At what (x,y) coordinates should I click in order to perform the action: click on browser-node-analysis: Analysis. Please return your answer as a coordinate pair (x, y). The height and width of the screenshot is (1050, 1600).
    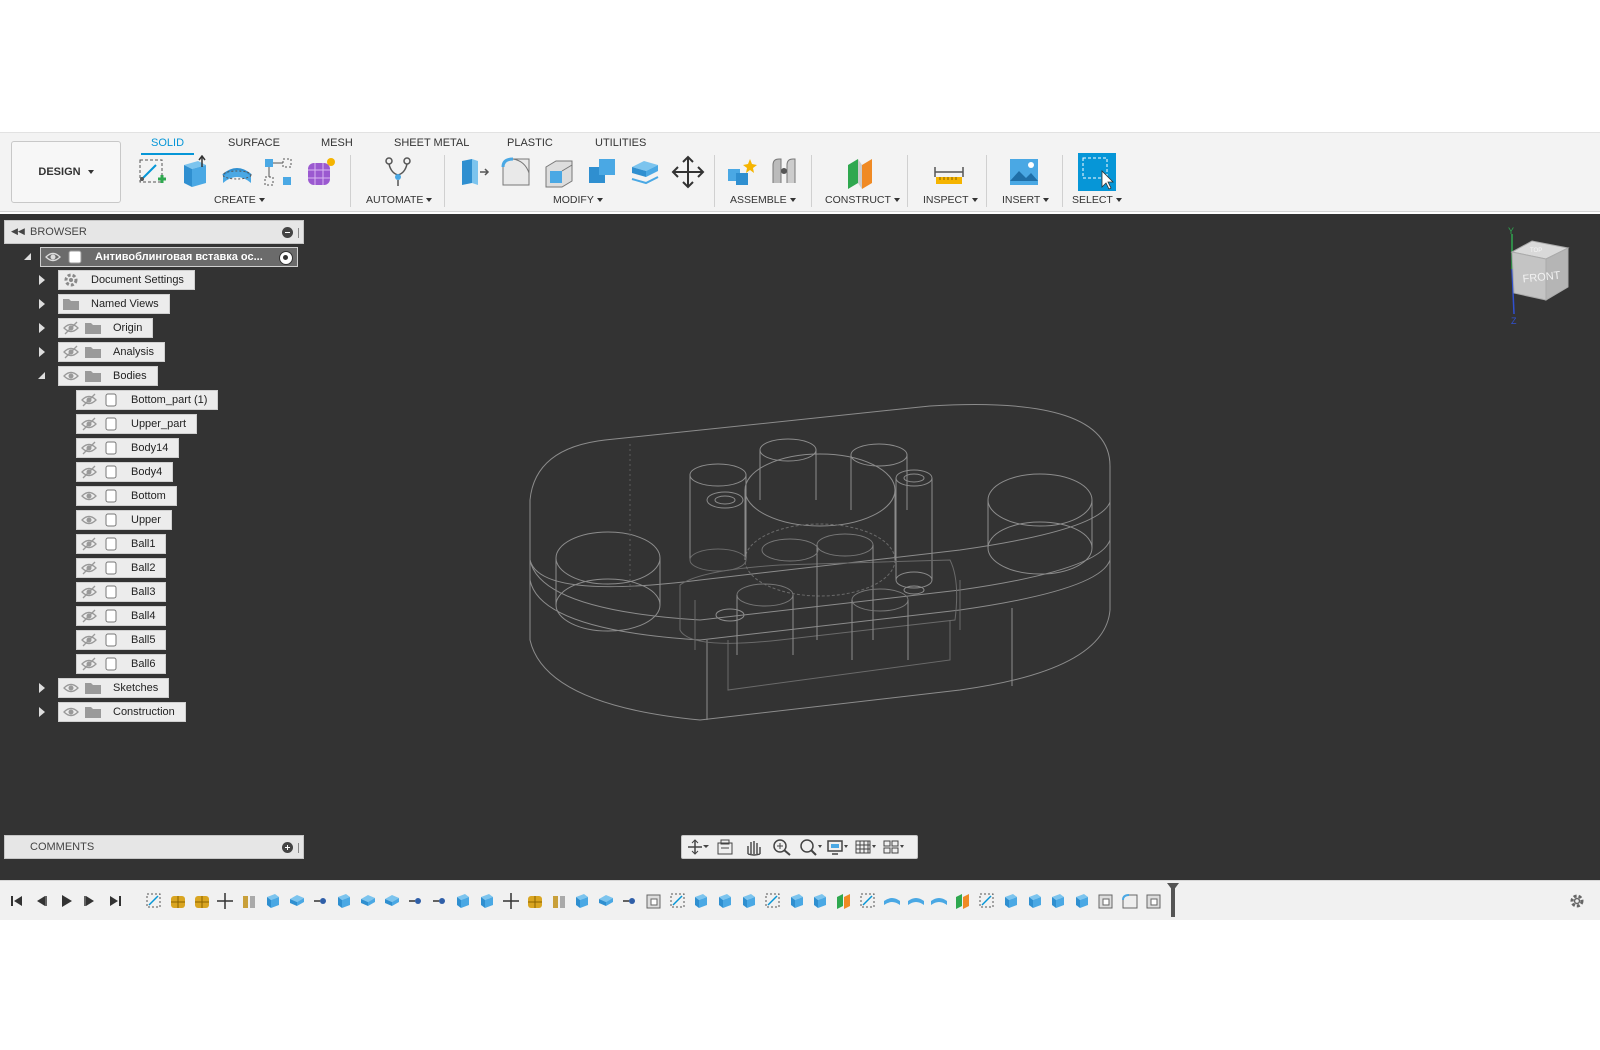
    Looking at the image, I should click on (111, 352).